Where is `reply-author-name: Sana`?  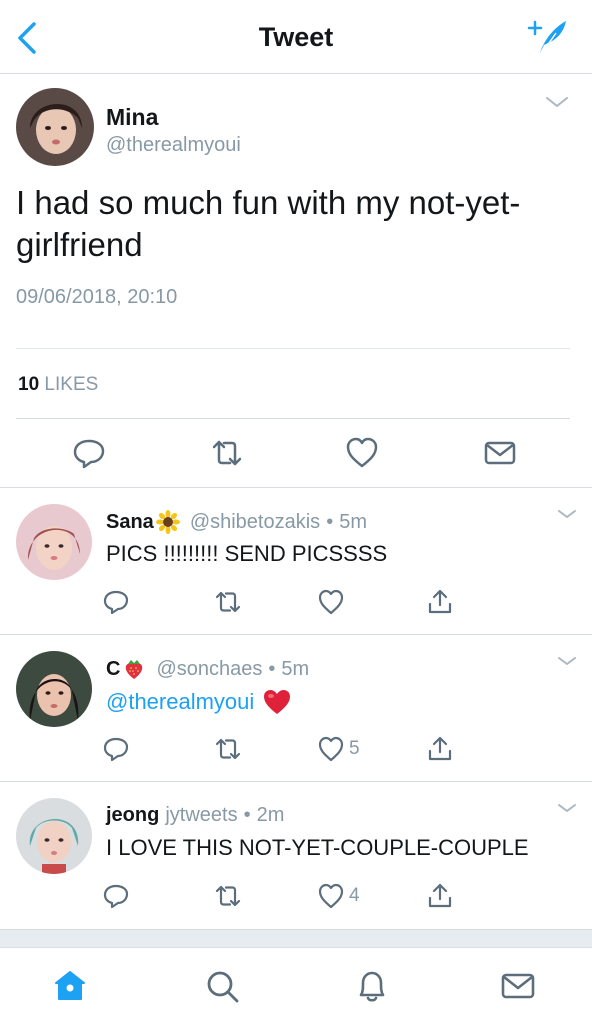
reply-author-name: Sana is located at coordinates (130, 522).